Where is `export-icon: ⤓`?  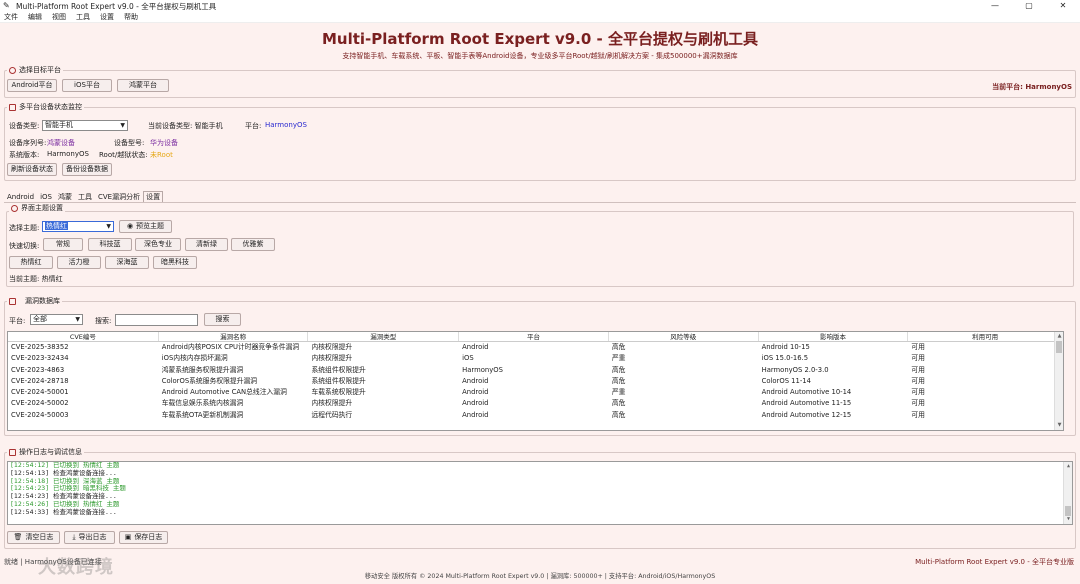 export-icon: ⤓ is located at coordinates (74, 537).